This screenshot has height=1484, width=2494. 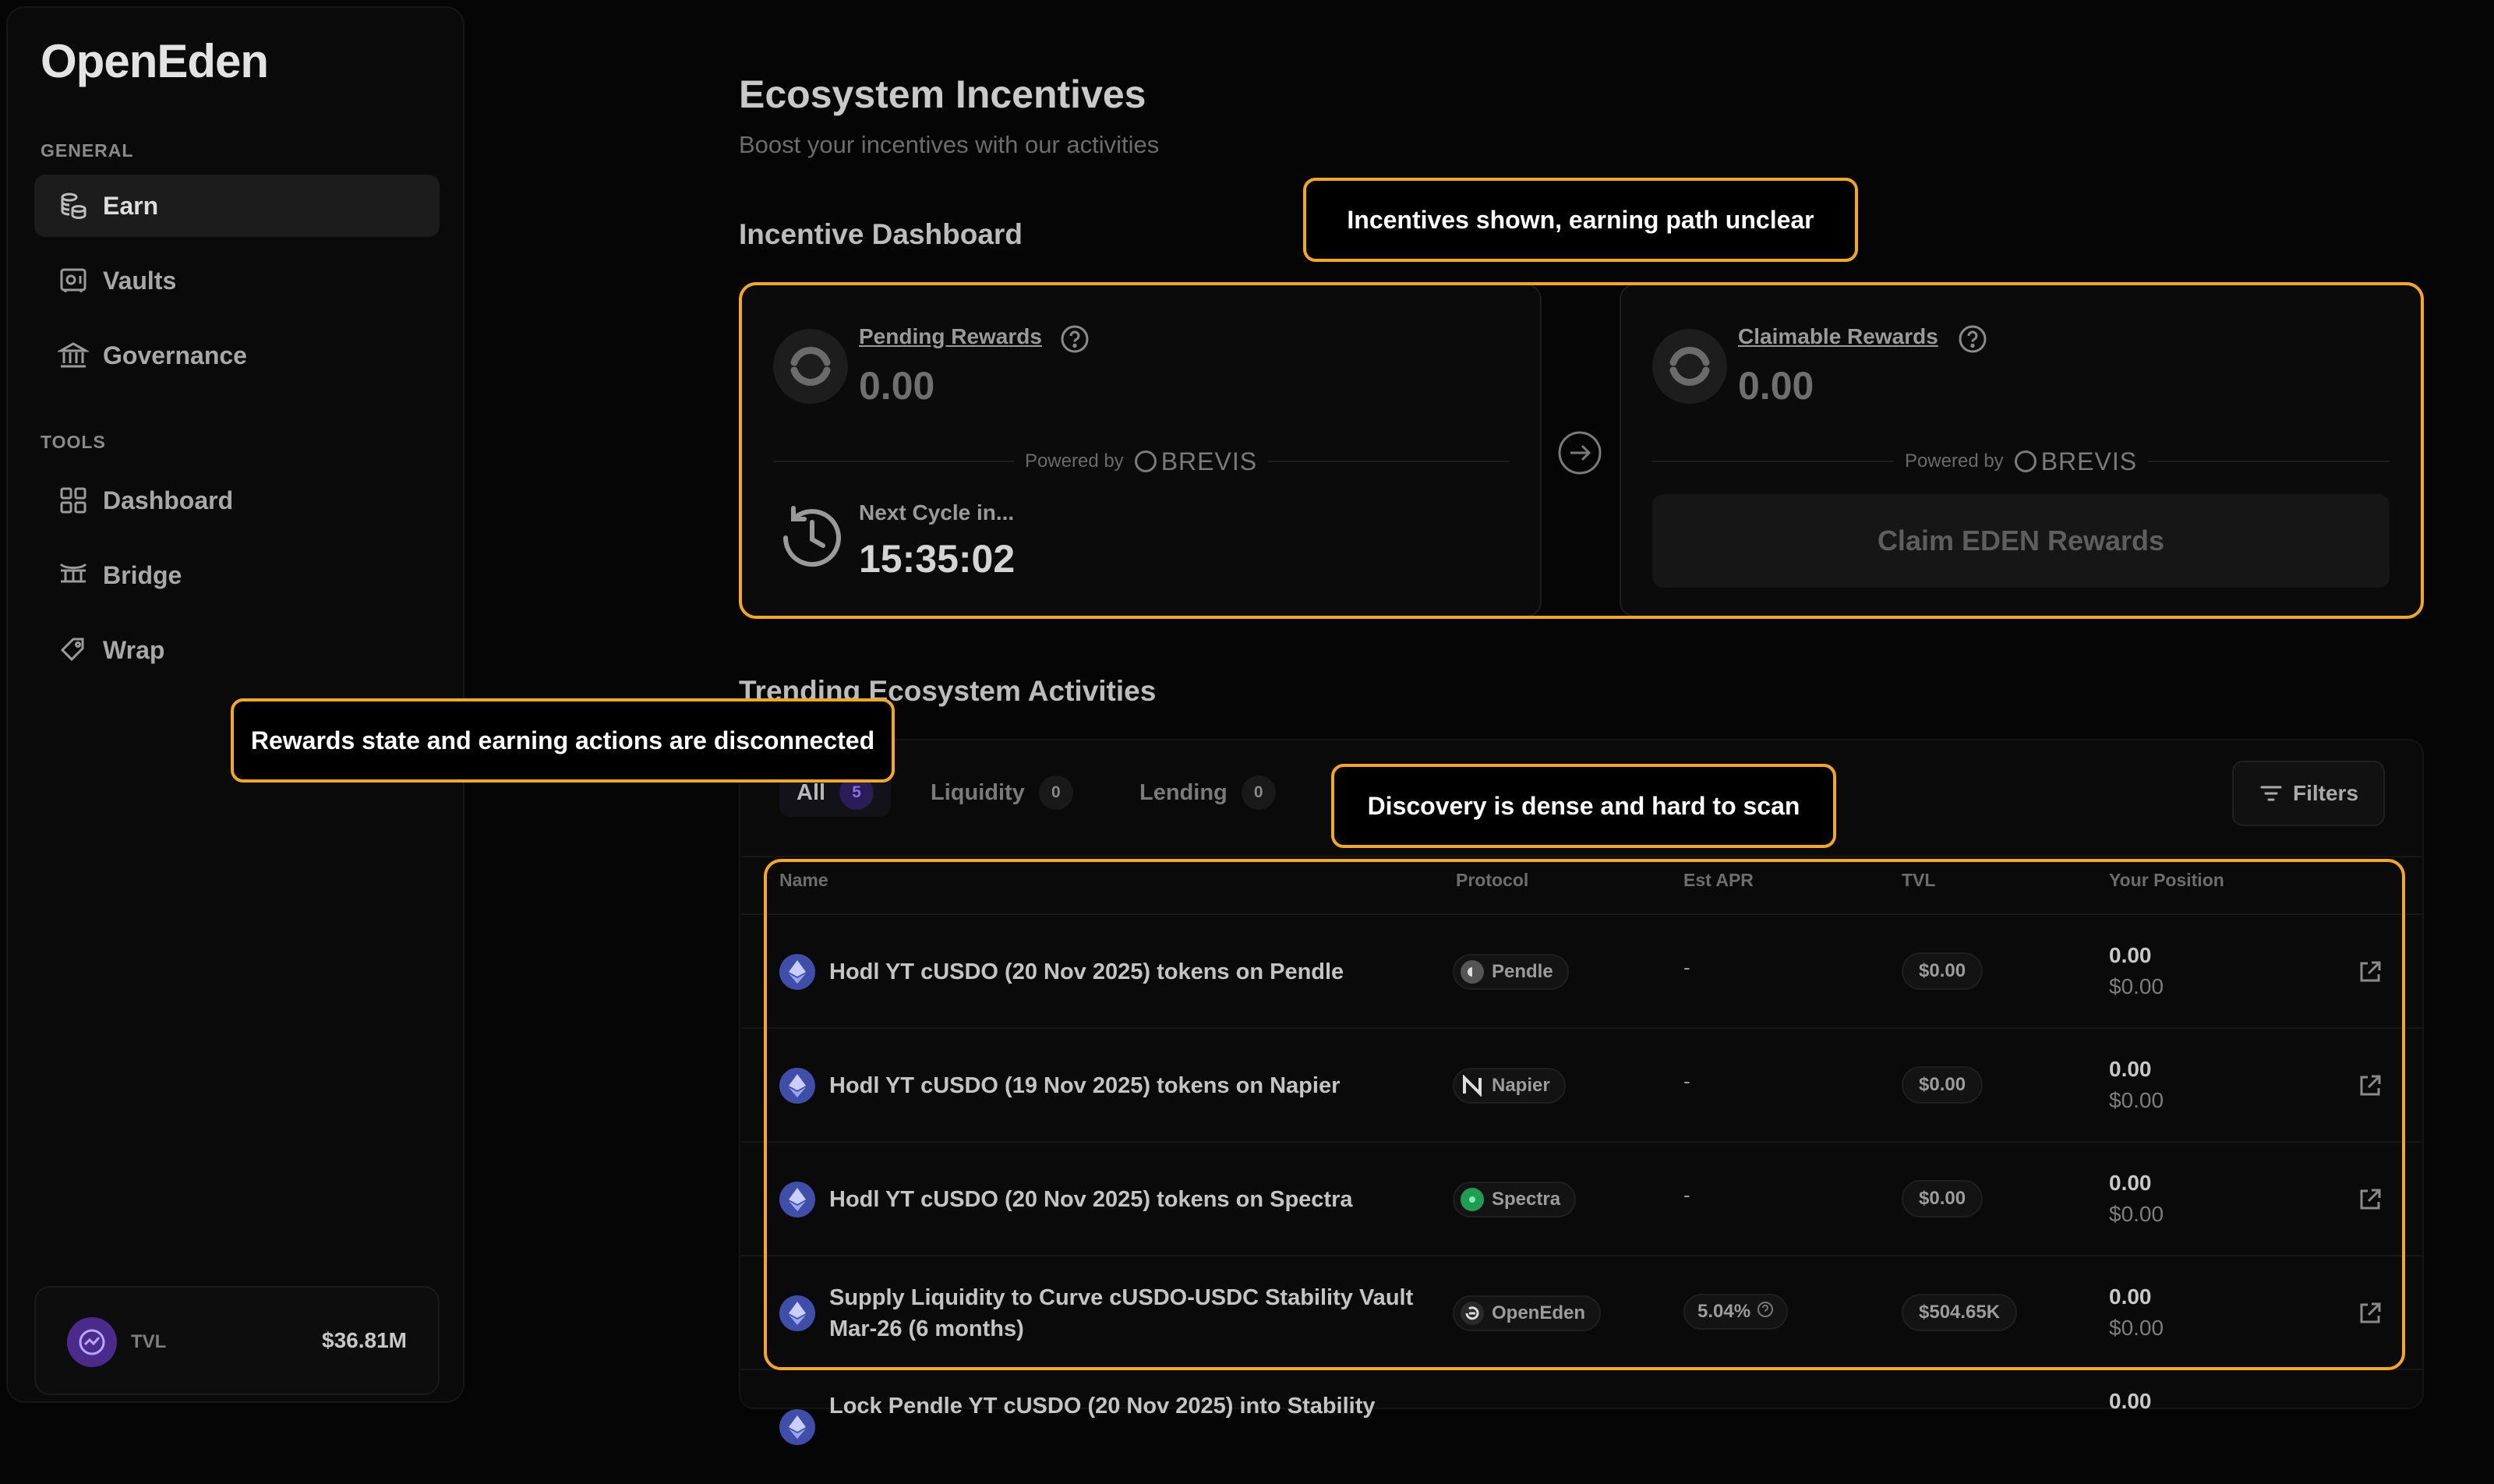 What do you see at coordinates (73, 650) in the screenshot?
I see `tag-icon` at bounding box center [73, 650].